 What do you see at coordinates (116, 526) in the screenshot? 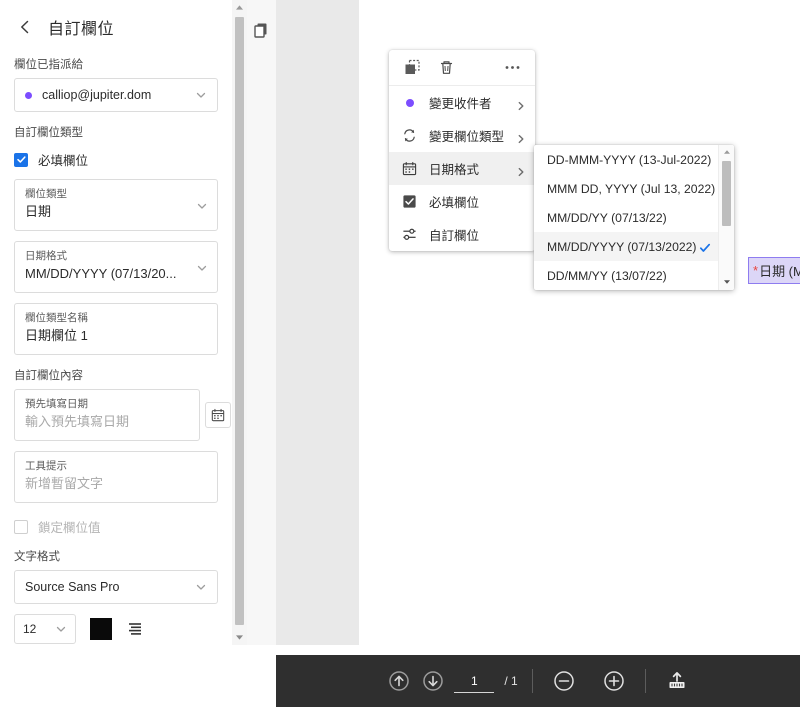
I see `lock-field-value-checkbox: 鎖定欄位值` at bounding box center [116, 526].